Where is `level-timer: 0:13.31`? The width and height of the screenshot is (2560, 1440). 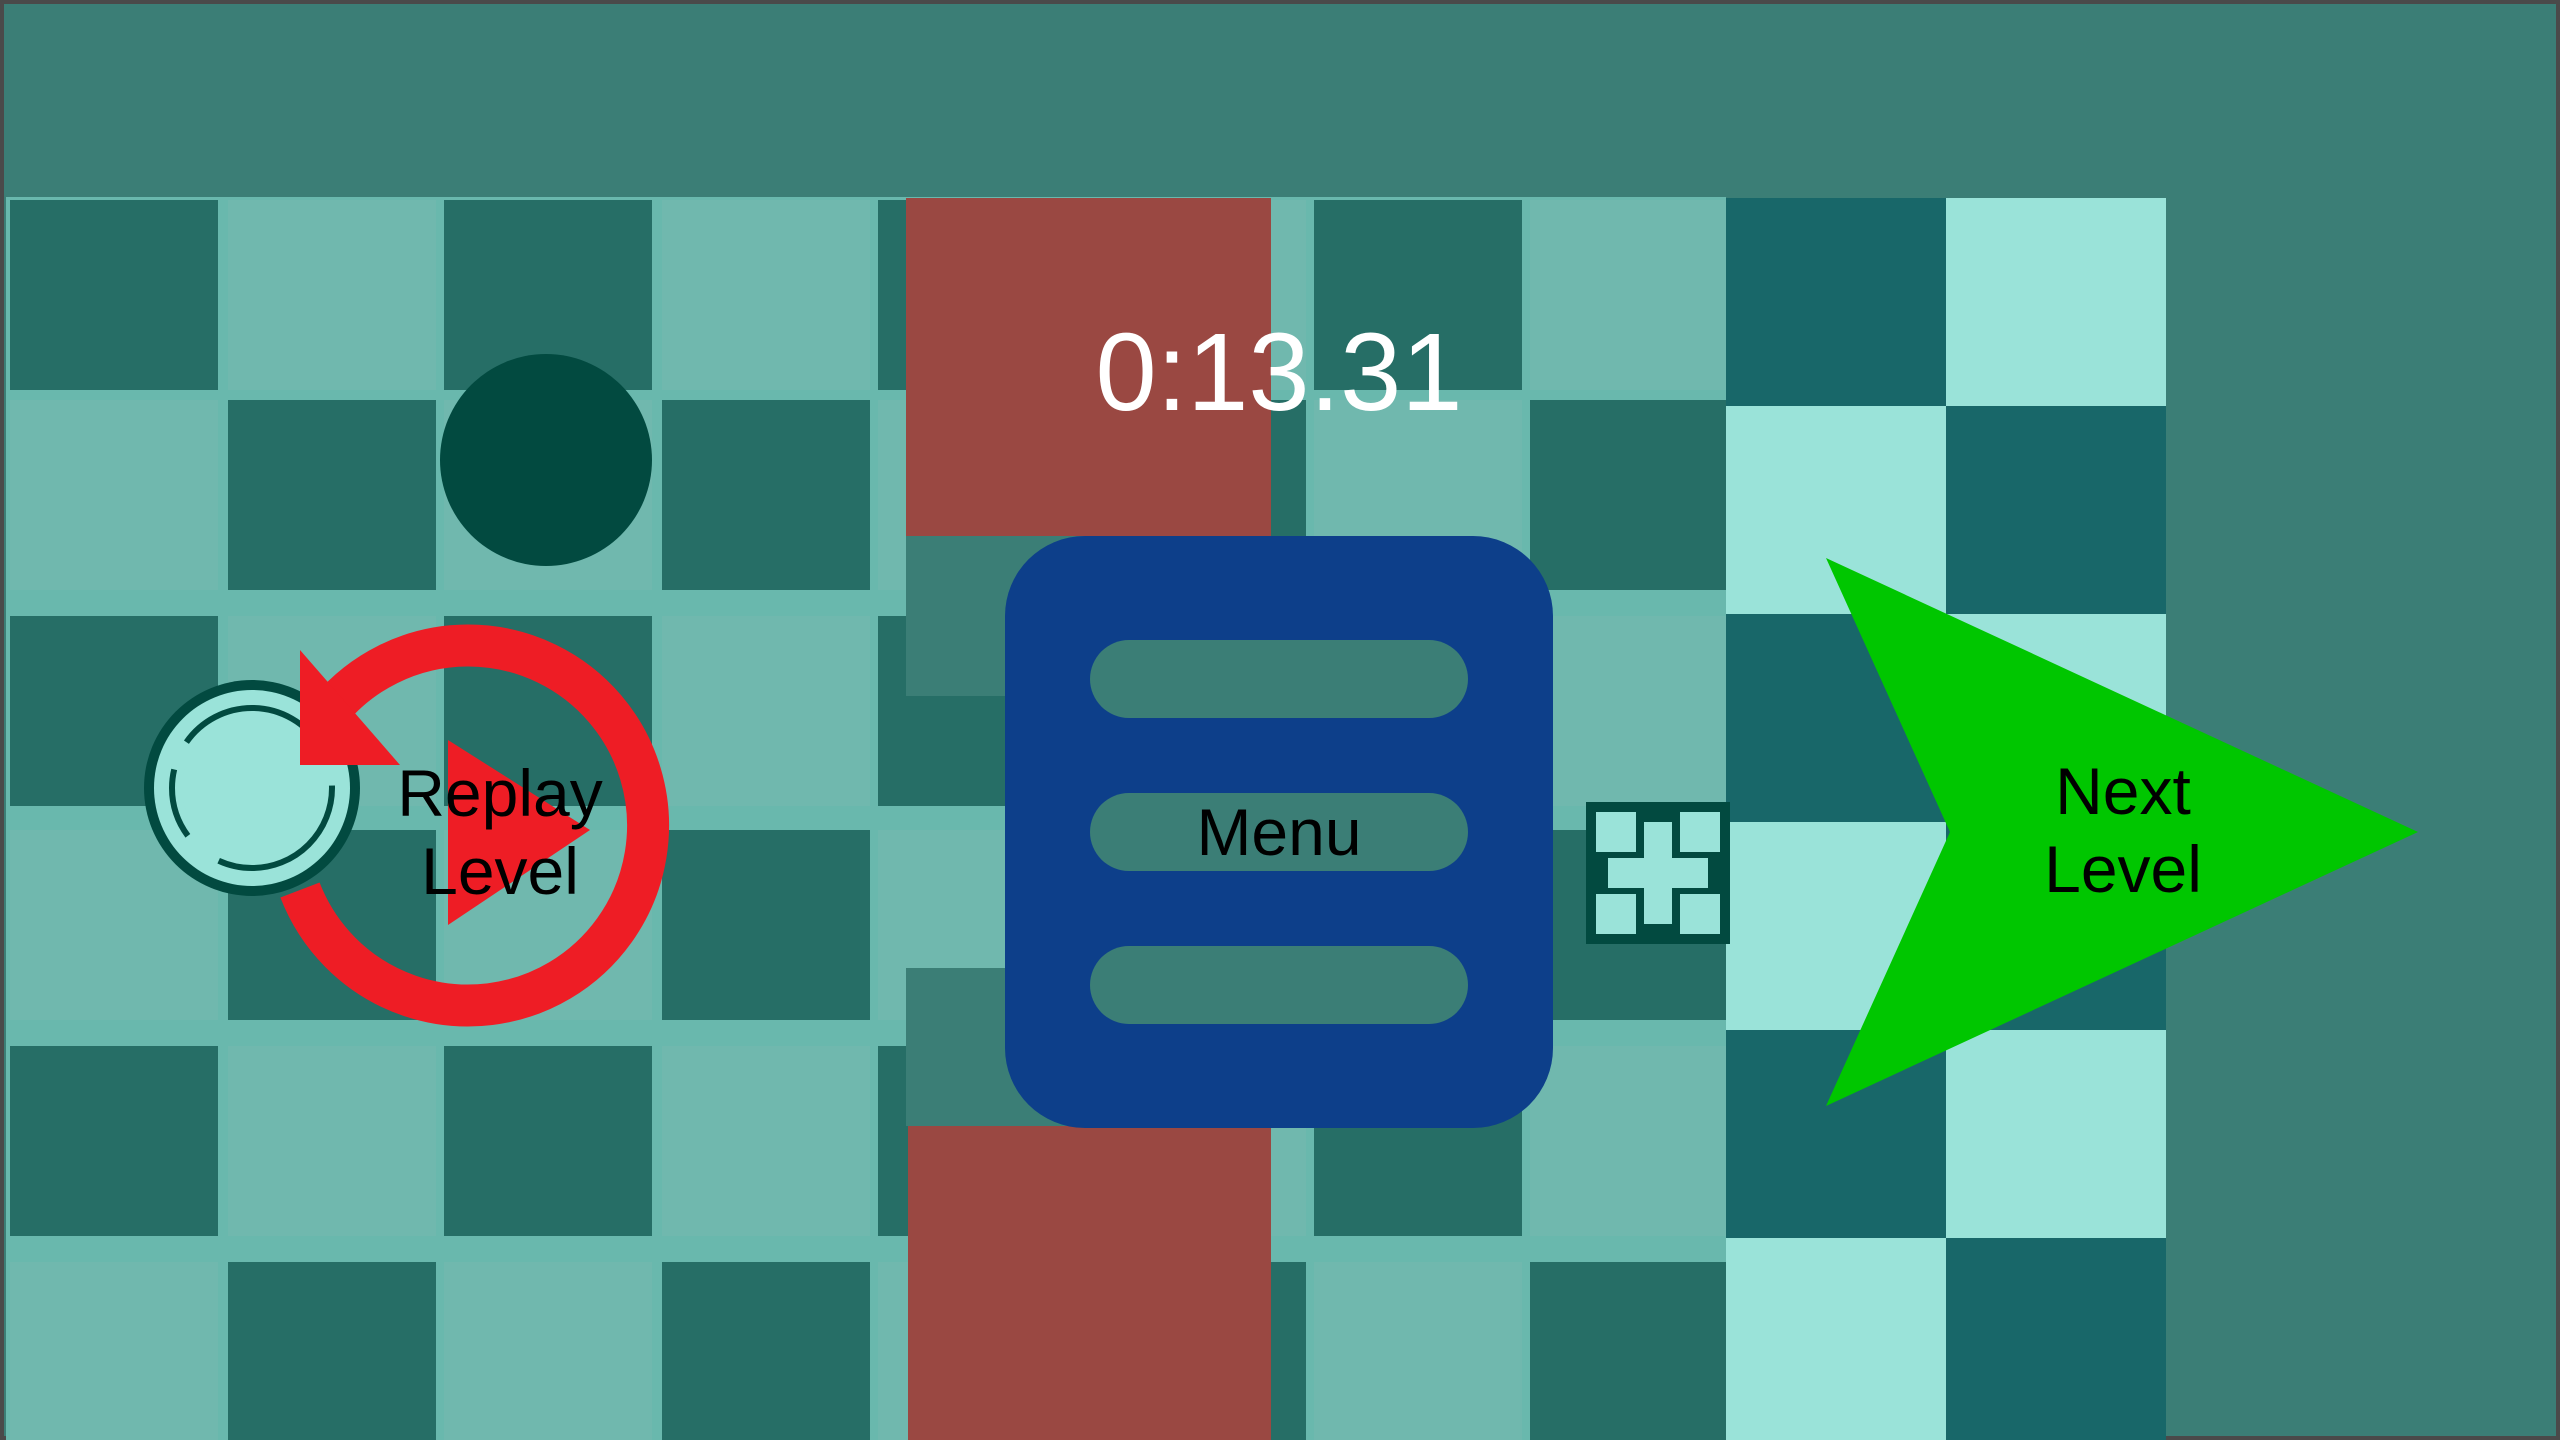 level-timer: 0:13.31 is located at coordinates (1278, 372).